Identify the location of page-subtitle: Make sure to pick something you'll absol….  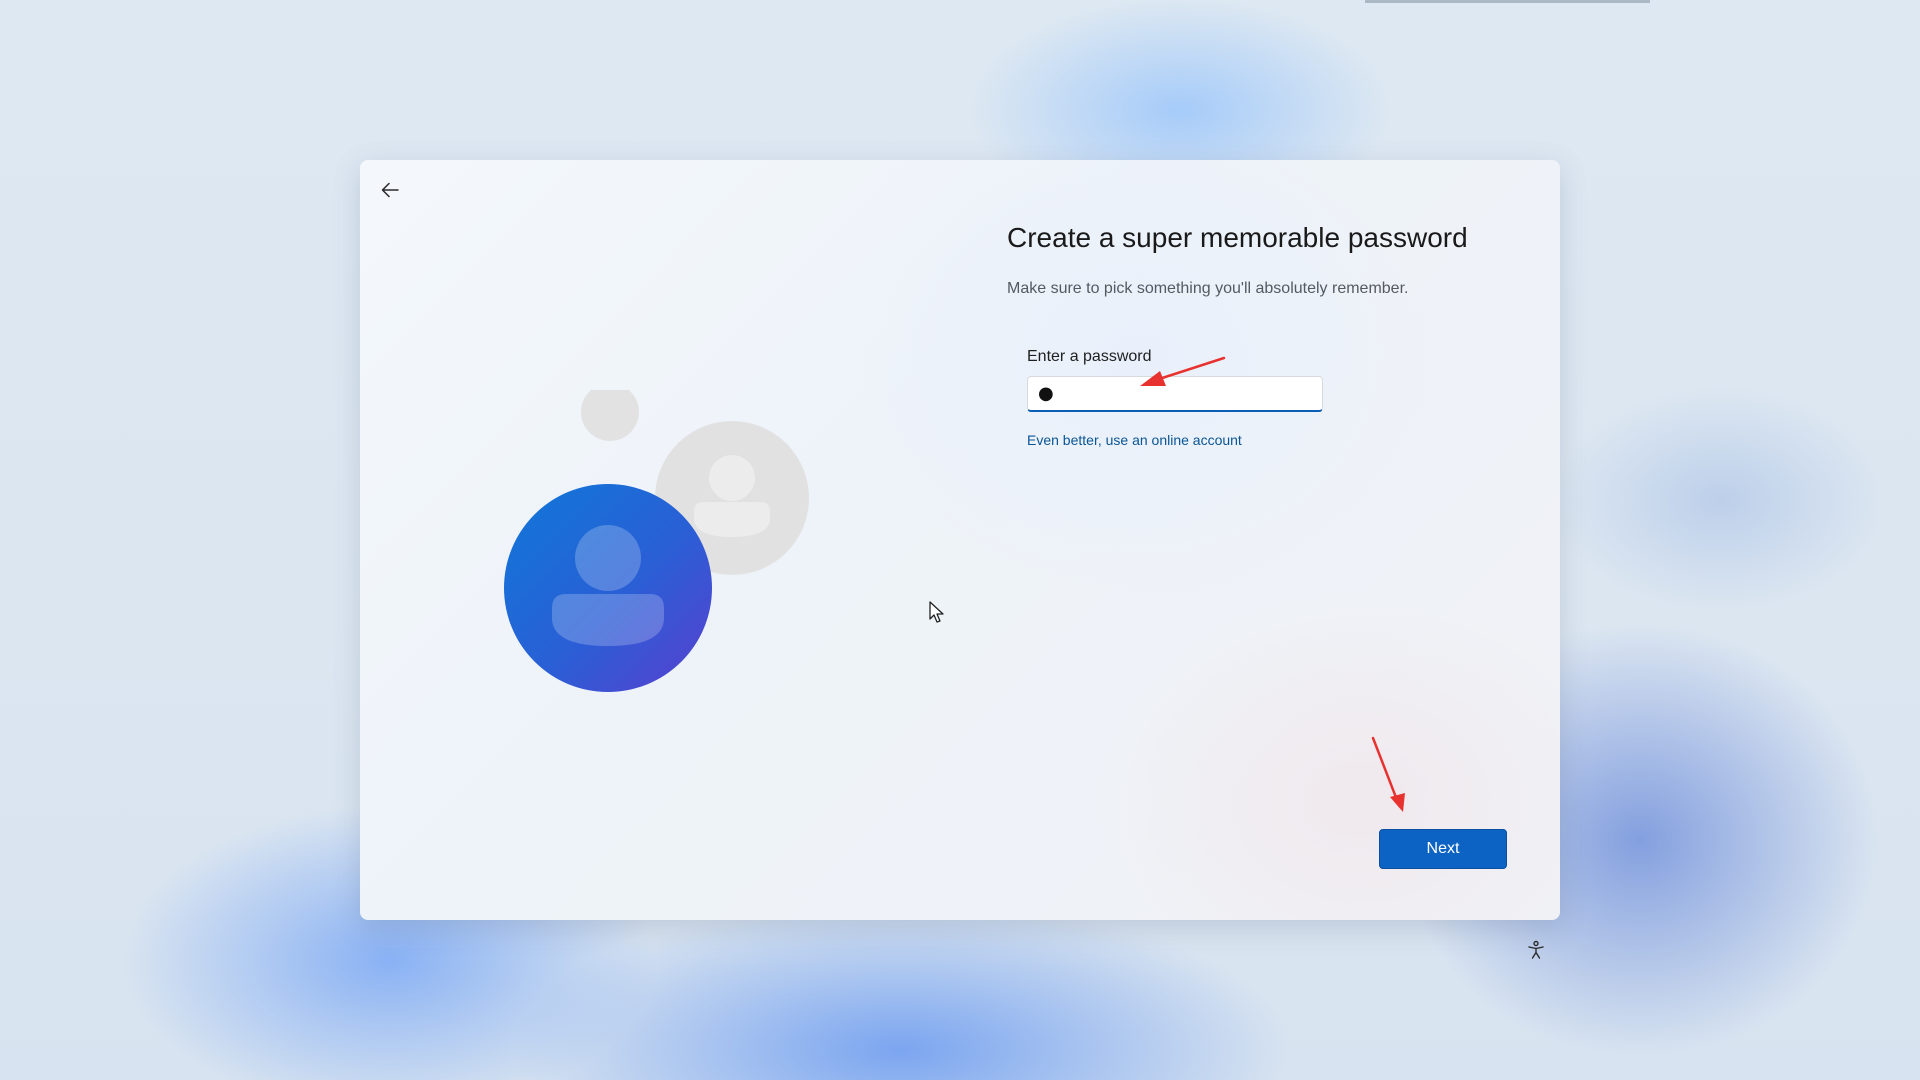
(1208, 288).